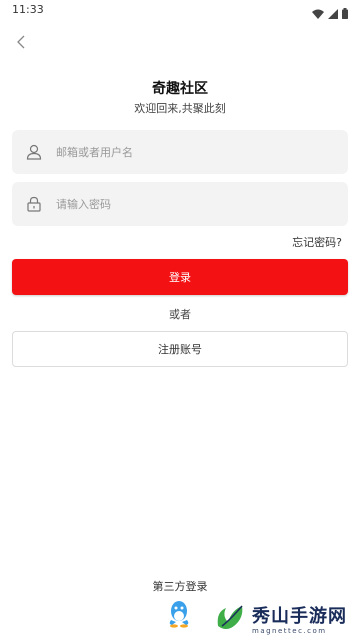 This screenshot has height=640, width=360. What do you see at coordinates (180, 277) in the screenshot?
I see `login-button: 登录` at bounding box center [180, 277].